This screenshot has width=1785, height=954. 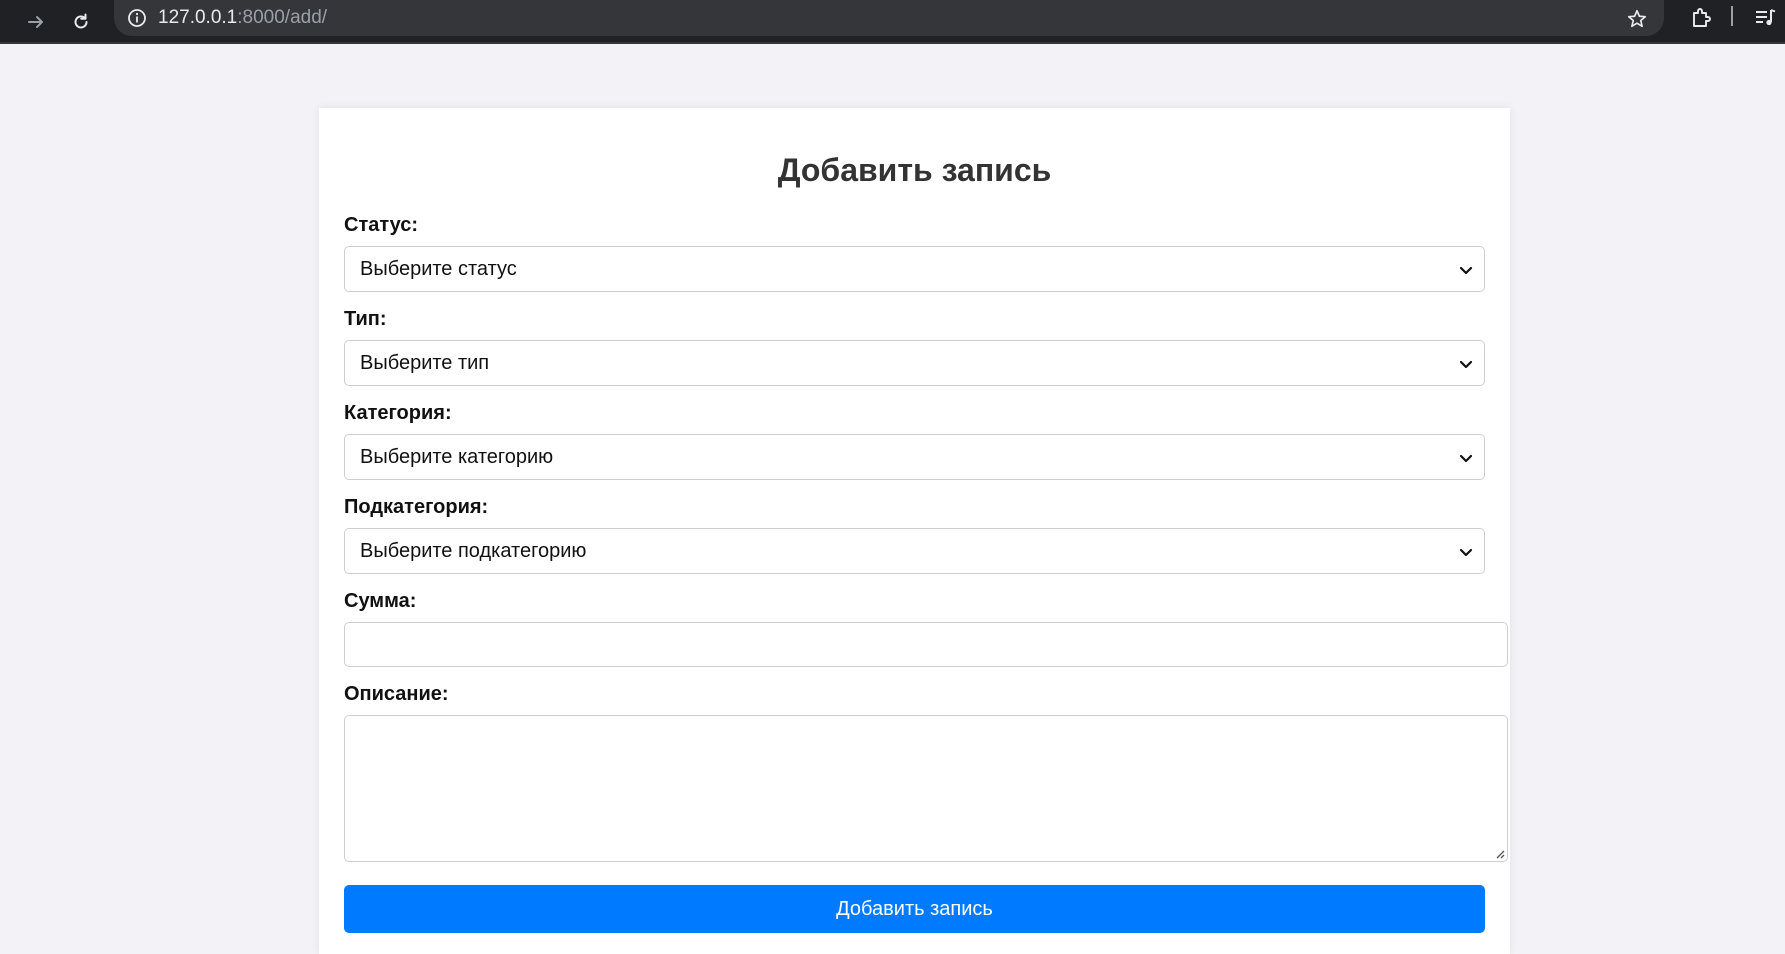 I want to click on bookmark-button, so click(x=1637, y=19).